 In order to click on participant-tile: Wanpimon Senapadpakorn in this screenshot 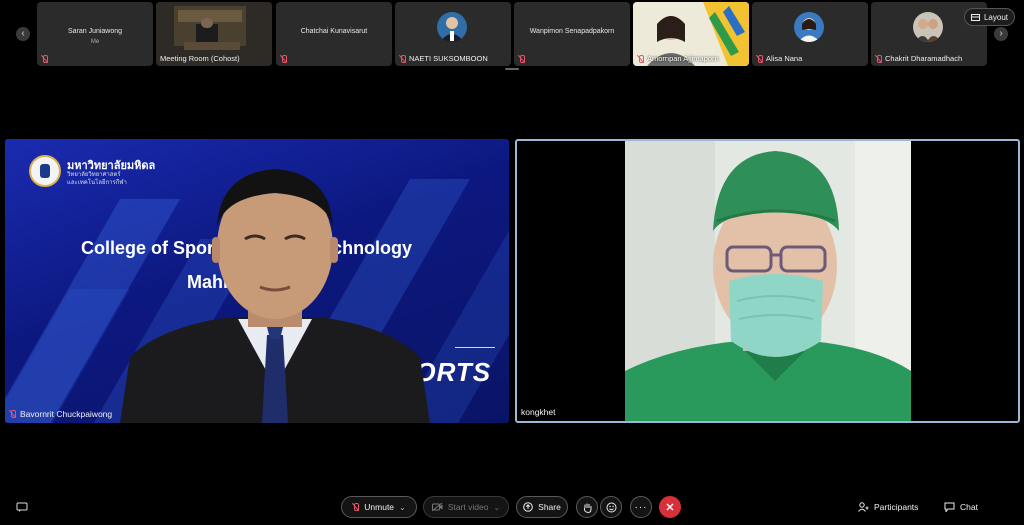, I will do `click(572, 34)`.